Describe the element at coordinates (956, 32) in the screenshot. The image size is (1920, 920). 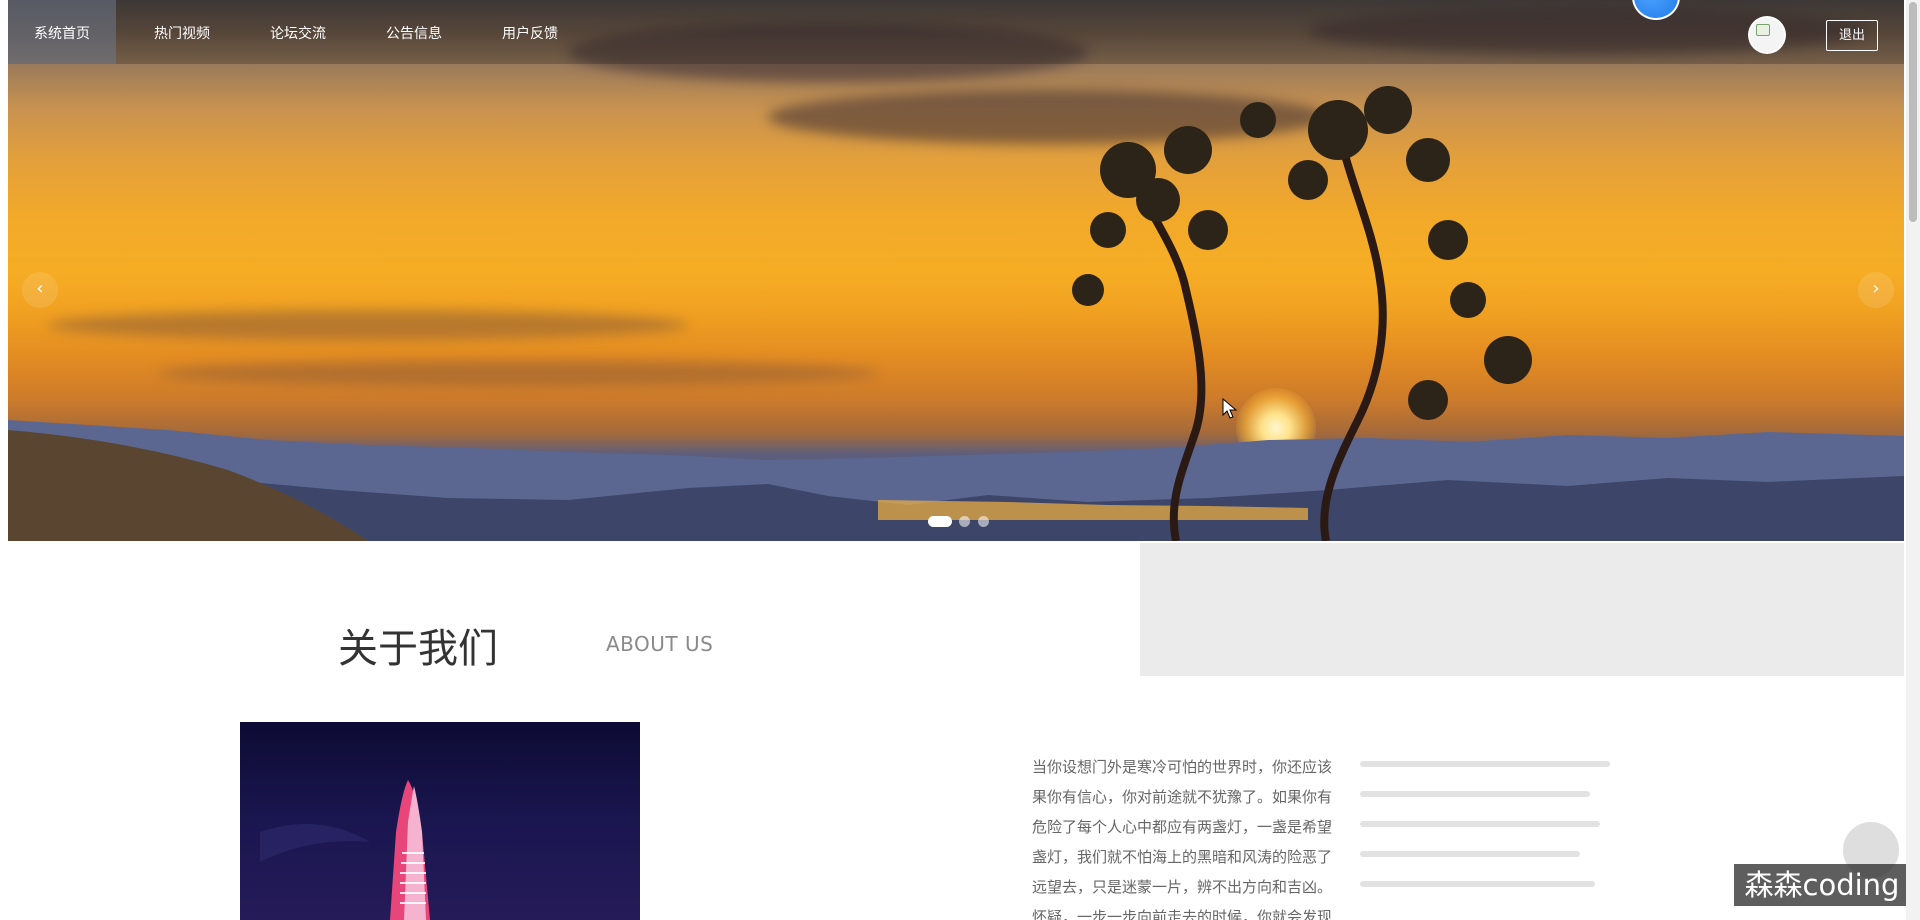
I see `top-nav: 系统首页 热门视频 论坛交流 公告信息 用户反馈 退出` at that location.